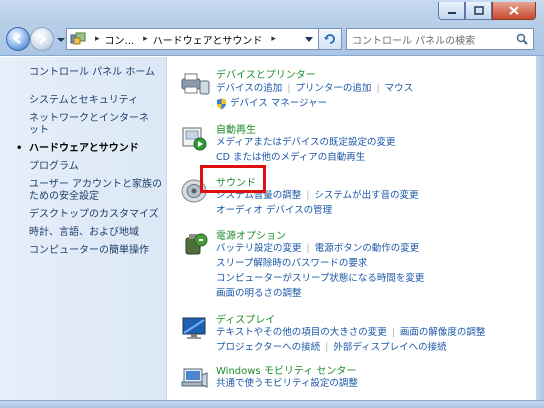 This screenshot has width=544, height=408. I want to click on link-text-size: テキストやその他の項目の大きさの変更, so click(301, 332).